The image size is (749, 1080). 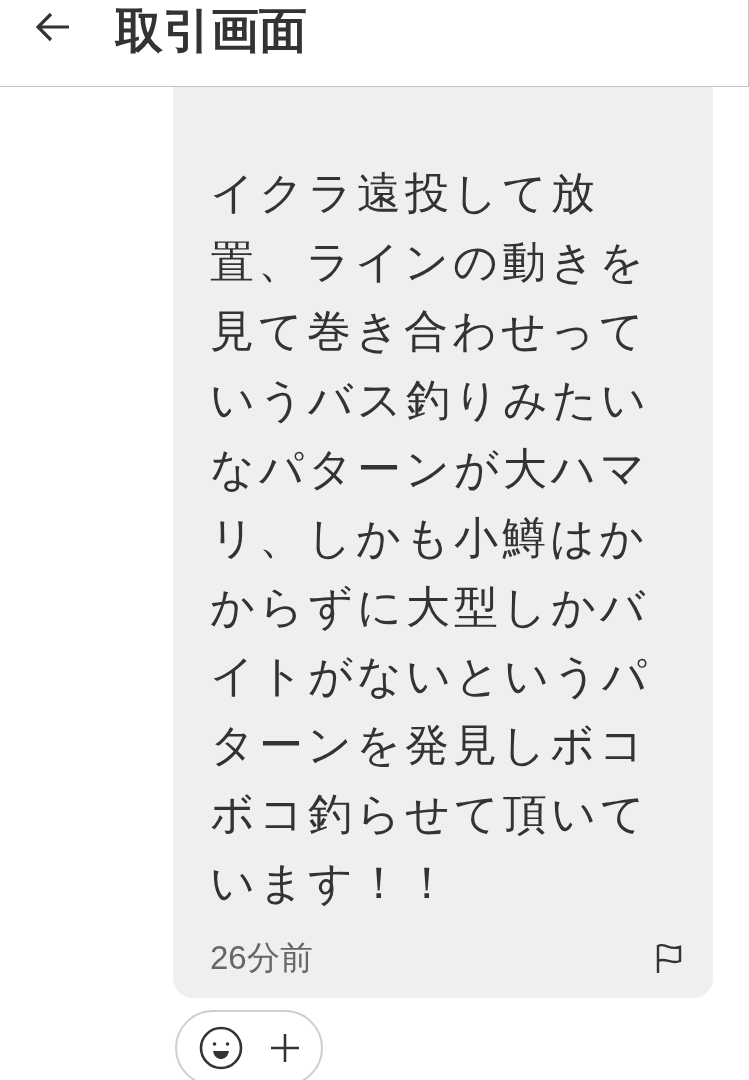 What do you see at coordinates (211, 31) in the screenshot?
I see `page-title: 取引画面` at bounding box center [211, 31].